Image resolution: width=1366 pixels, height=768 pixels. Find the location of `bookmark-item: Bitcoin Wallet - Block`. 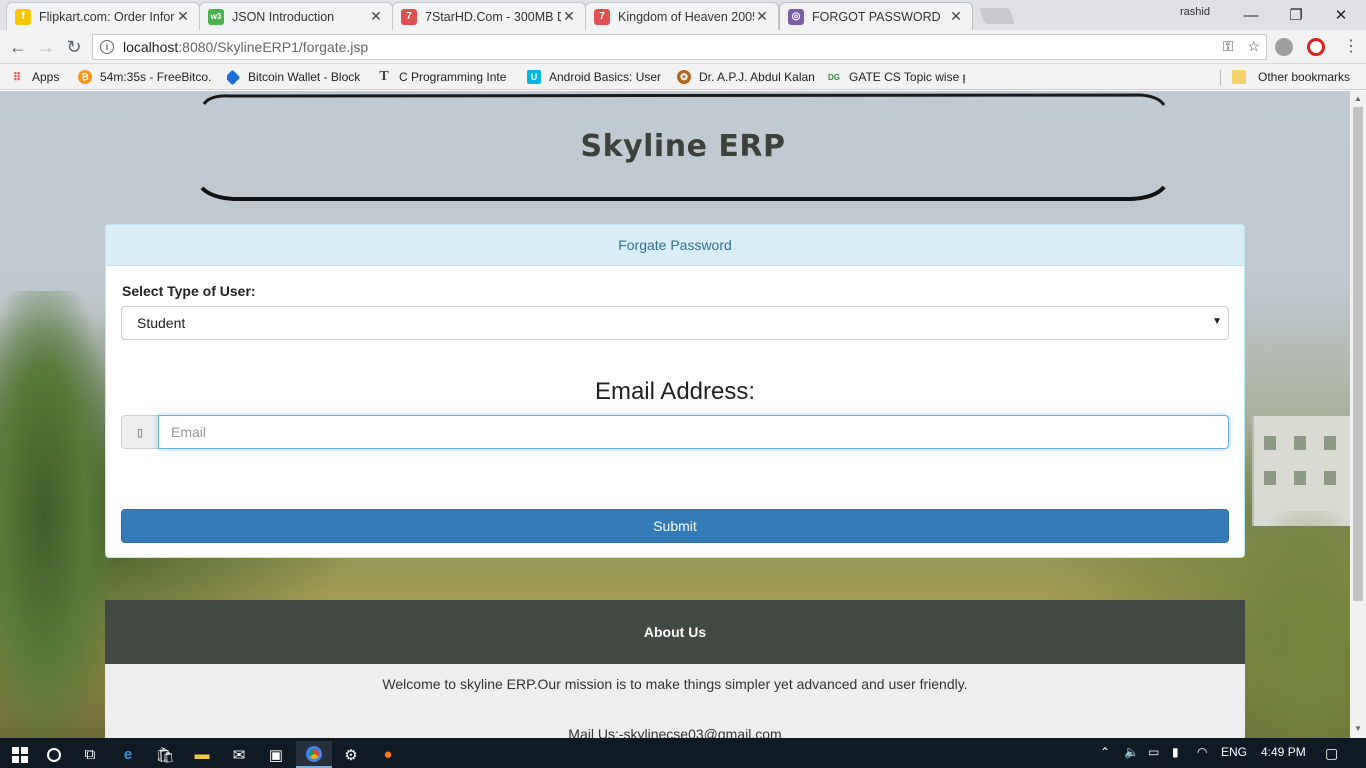

bookmark-item: Bitcoin Wallet - Block is located at coordinates (296, 77).